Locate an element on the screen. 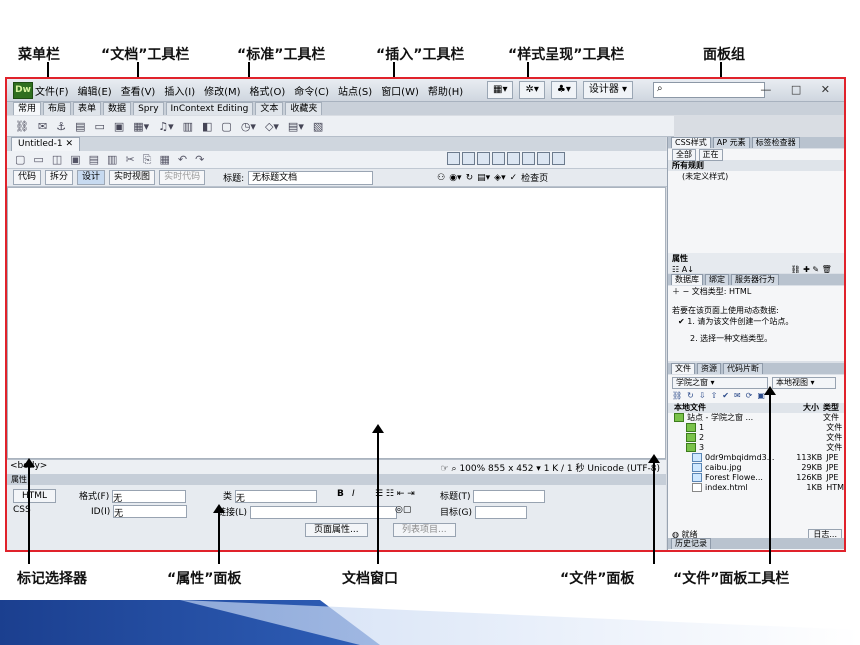 The width and height of the screenshot is (860, 645). search-input: ⌕ is located at coordinates (709, 90).